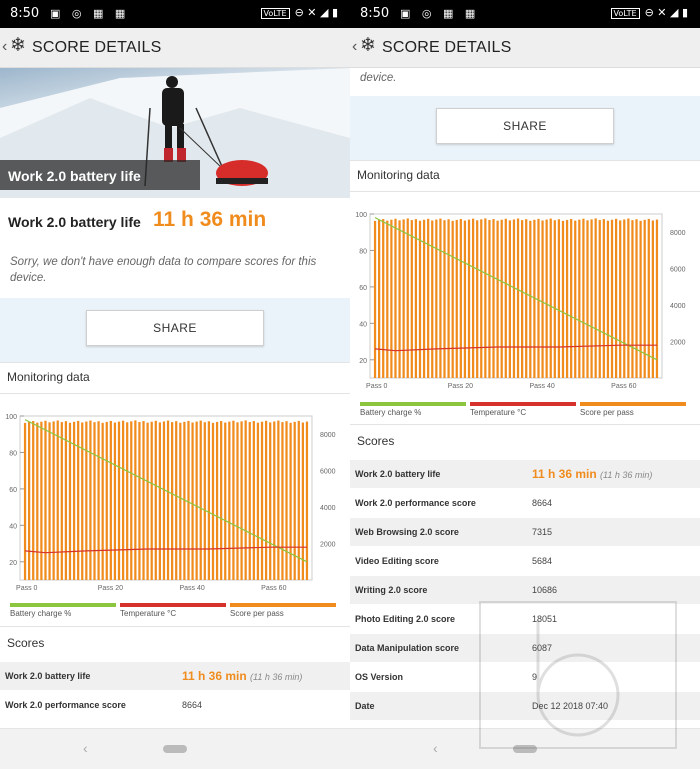 The image size is (700, 769). I want to click on table-row: Data Manipulation score 6087, so click(525, 648).